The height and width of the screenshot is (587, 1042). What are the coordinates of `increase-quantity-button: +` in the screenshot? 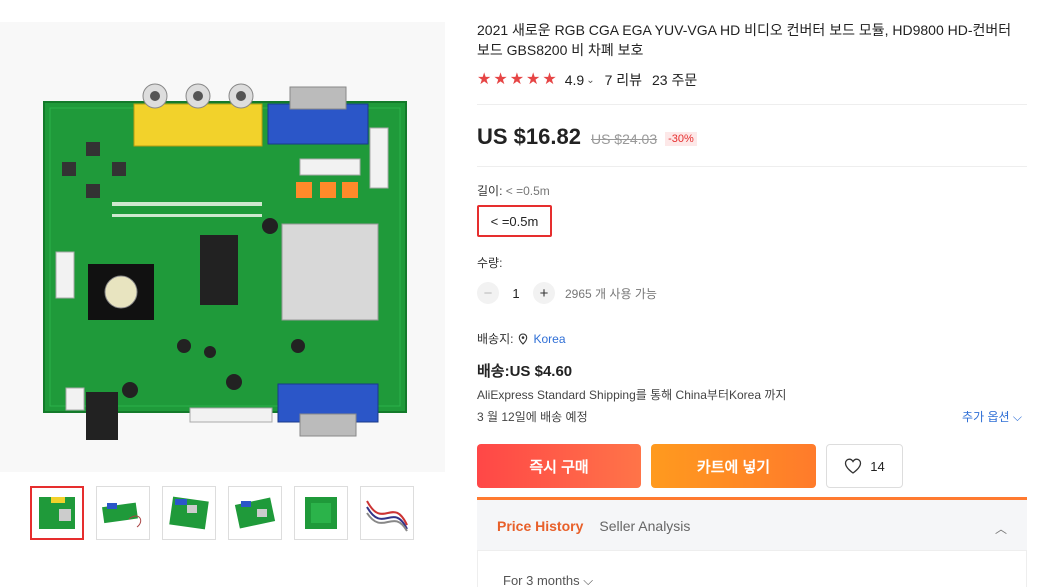 It's located at (544, 293).